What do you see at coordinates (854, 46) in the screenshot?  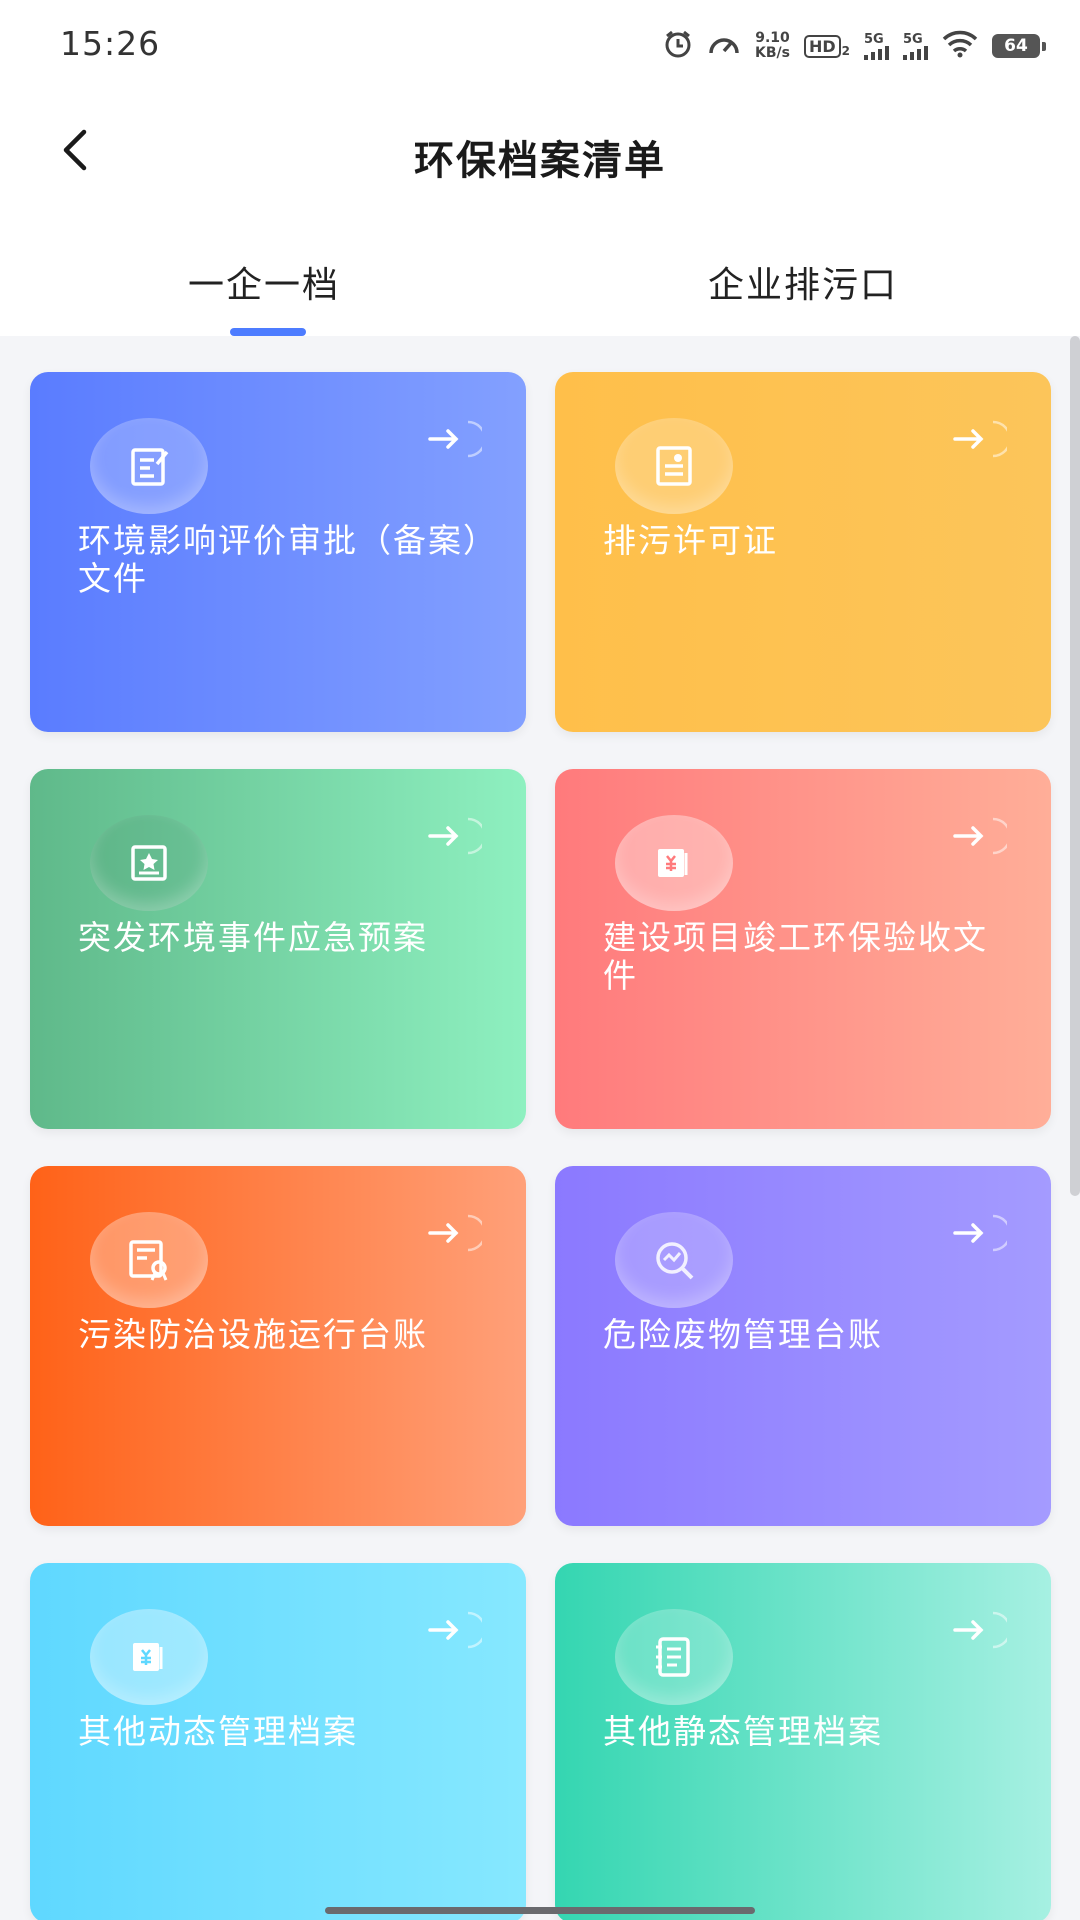 I see `status-icons: 9.10 KB/s HD 2 5G 5G 64` at bounding box center [854, 46].